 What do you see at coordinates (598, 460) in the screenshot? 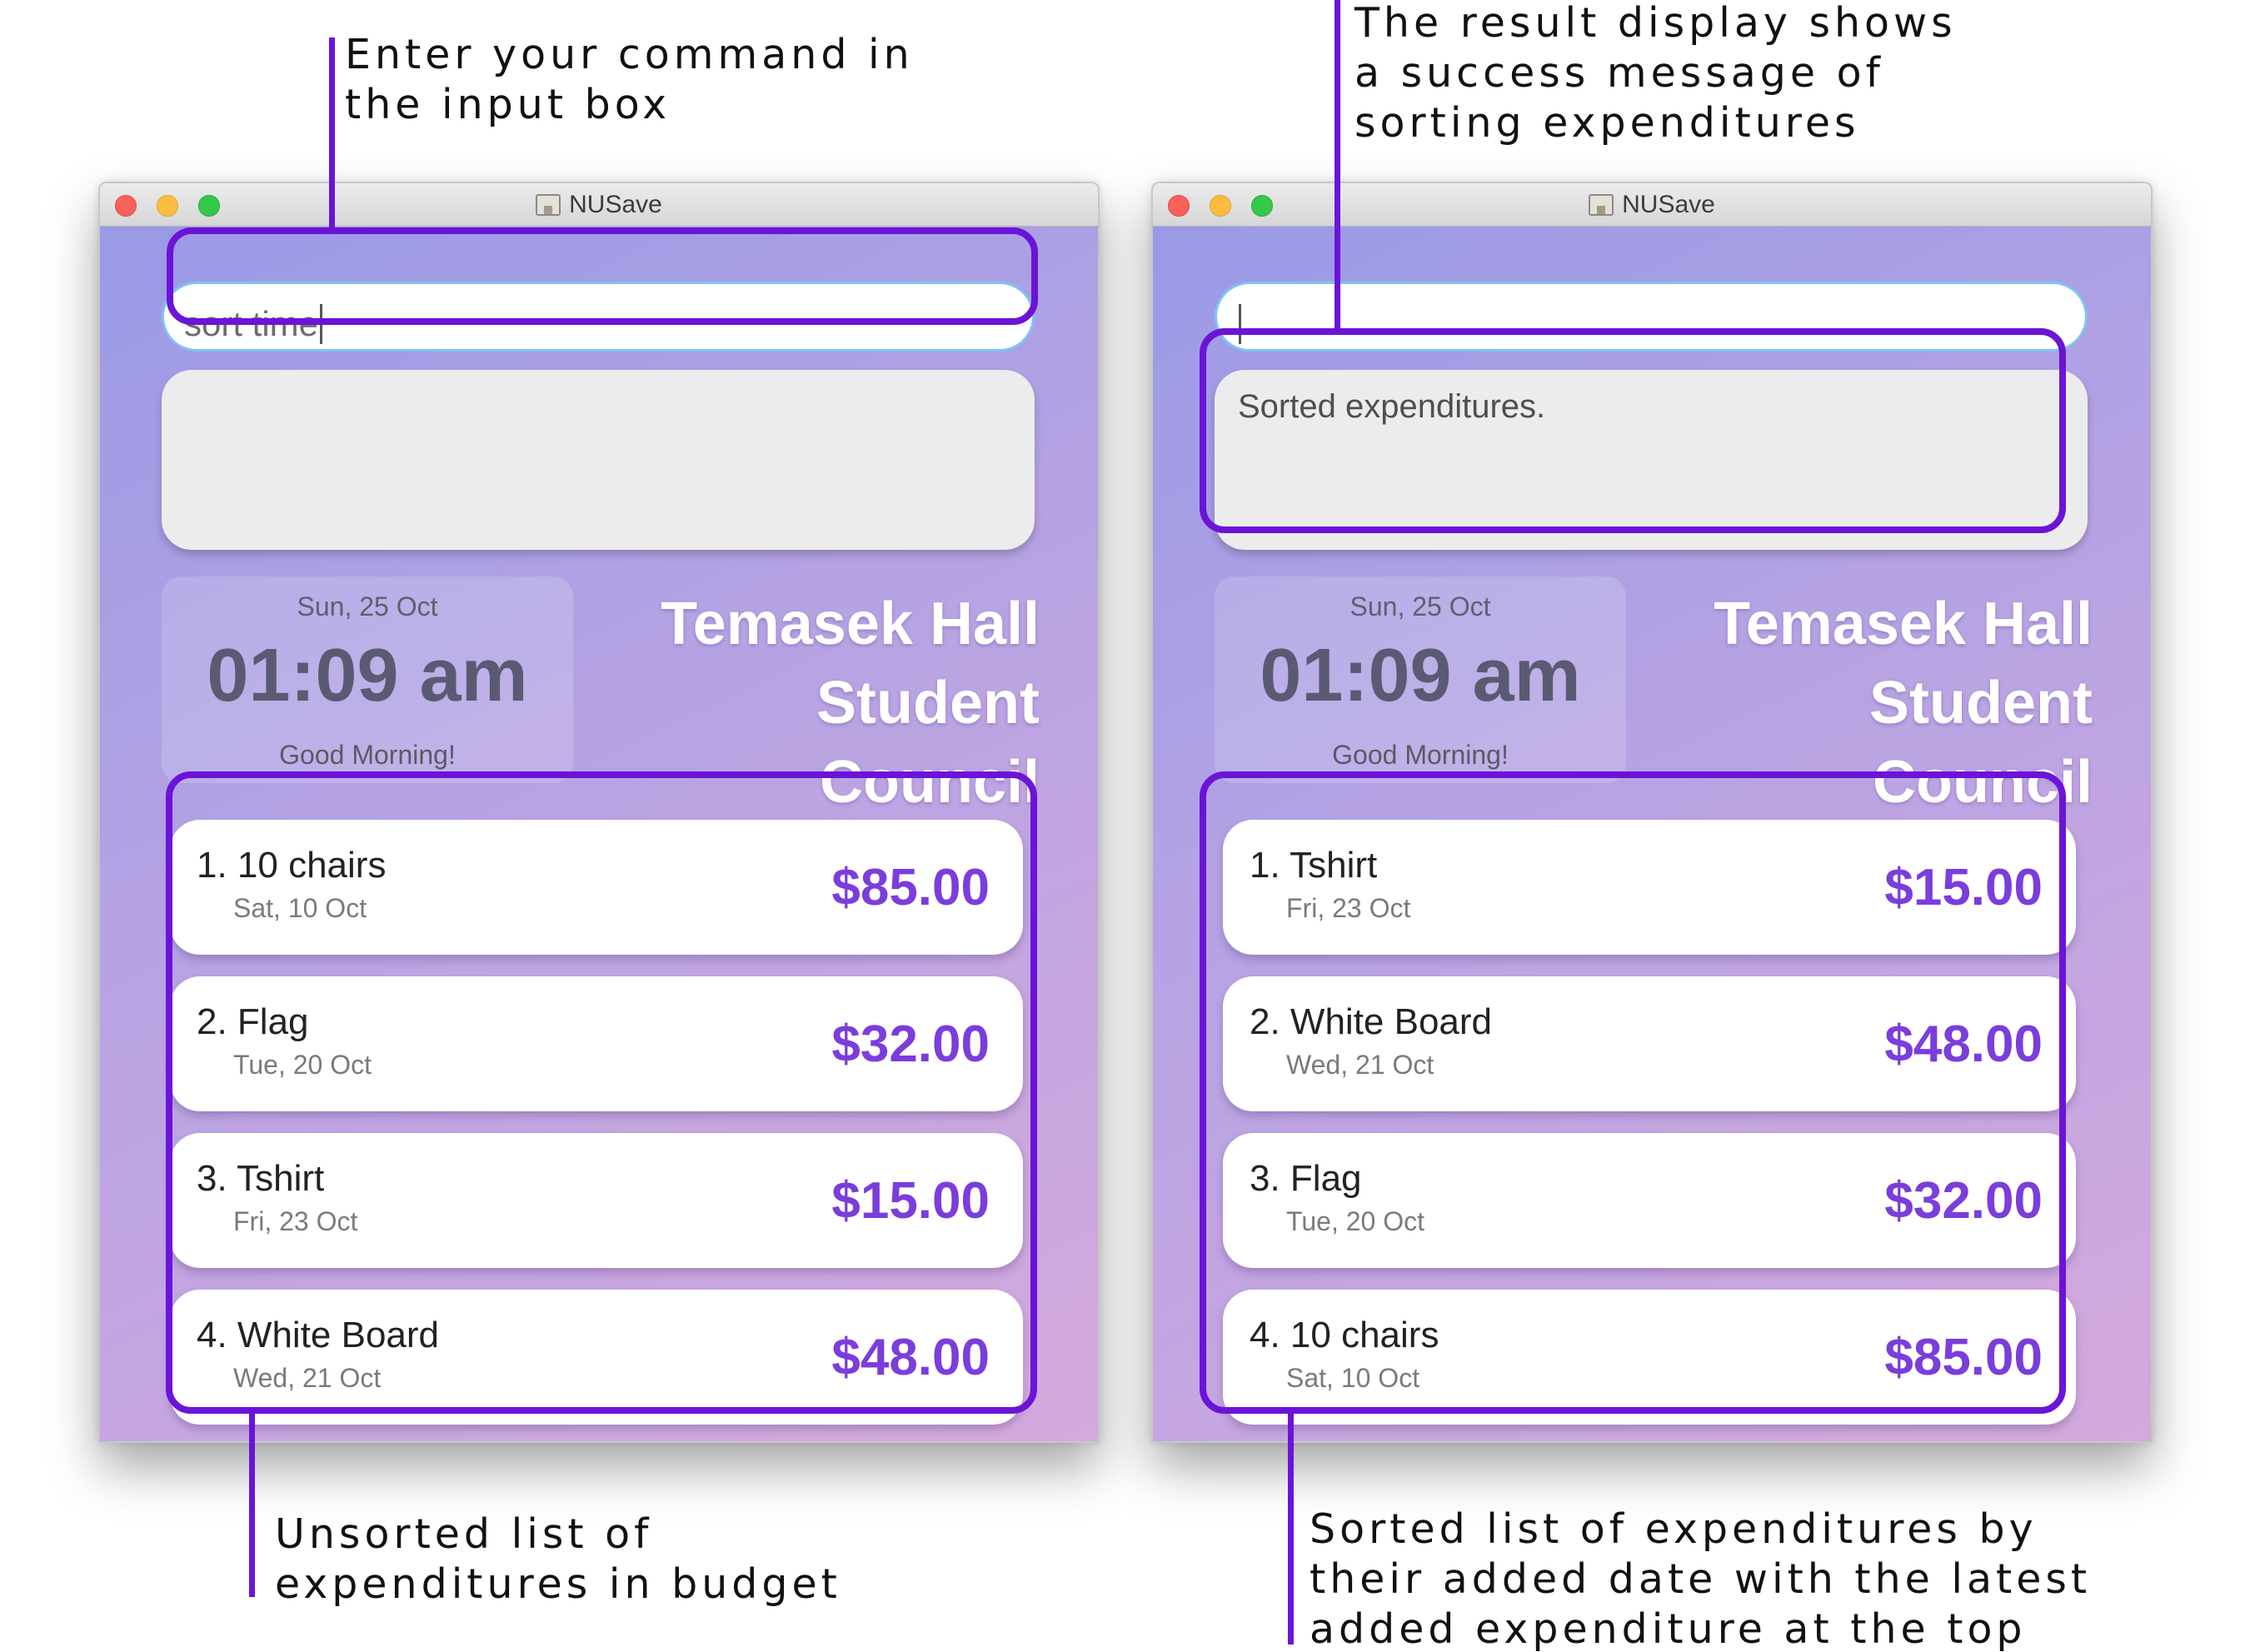
I see `result-display` at bounding box center [598, 460].